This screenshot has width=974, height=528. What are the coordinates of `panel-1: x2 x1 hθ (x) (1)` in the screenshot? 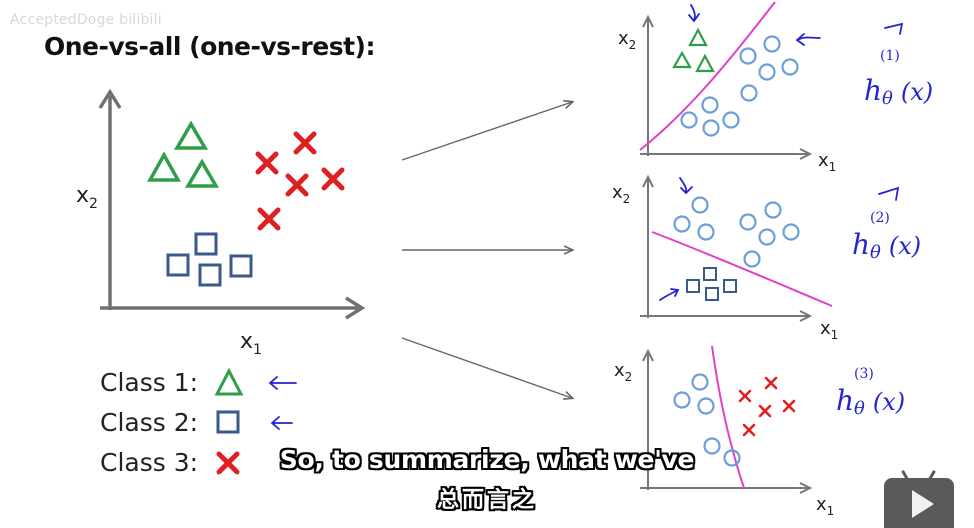 It's located at (775, 87).